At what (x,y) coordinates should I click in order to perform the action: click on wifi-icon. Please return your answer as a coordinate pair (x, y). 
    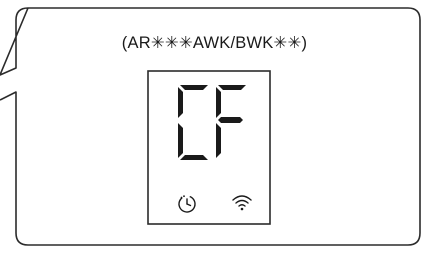
    Looking at the image, I should click on (242, 203).